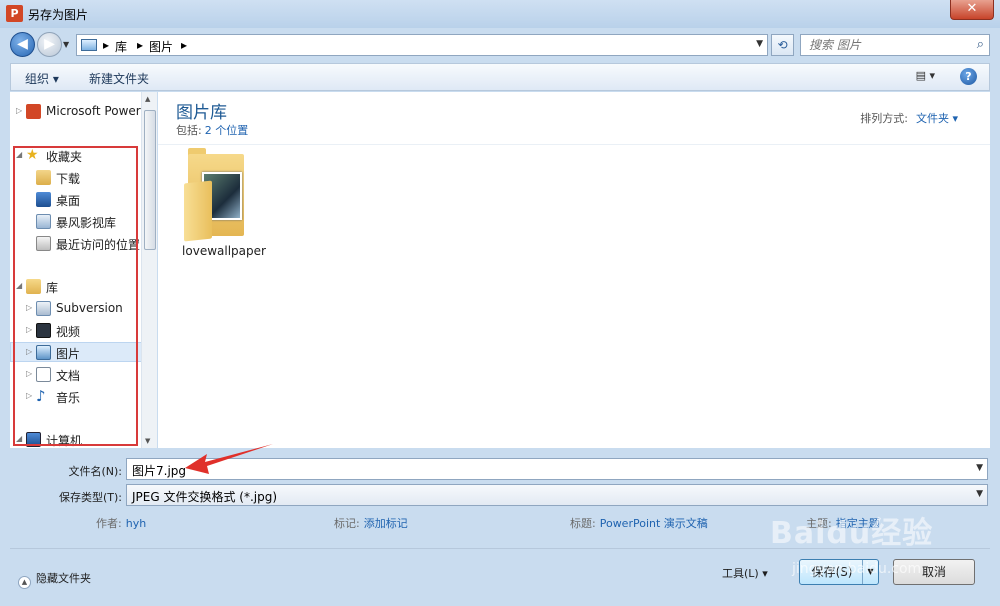 The width and height of the screenshot is (1000, 606). I want to click on new-folder-button: 新建文件夹, so click(119, 78).